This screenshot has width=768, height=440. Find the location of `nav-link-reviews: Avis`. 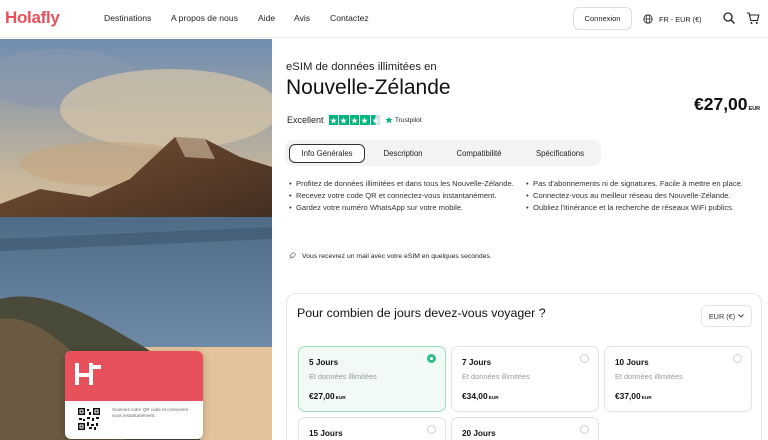

nav-link-reviews: Avis is located at coordinates (302, 18).